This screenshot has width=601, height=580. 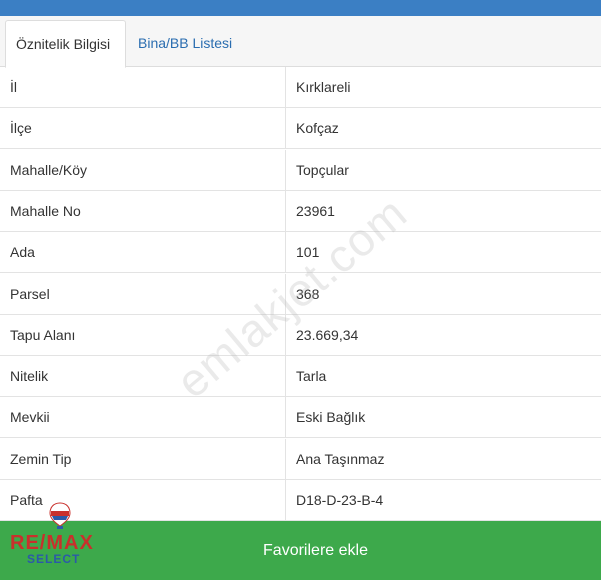 I want to click on logo-subtext: SELECT, so click(x=54, y=559).